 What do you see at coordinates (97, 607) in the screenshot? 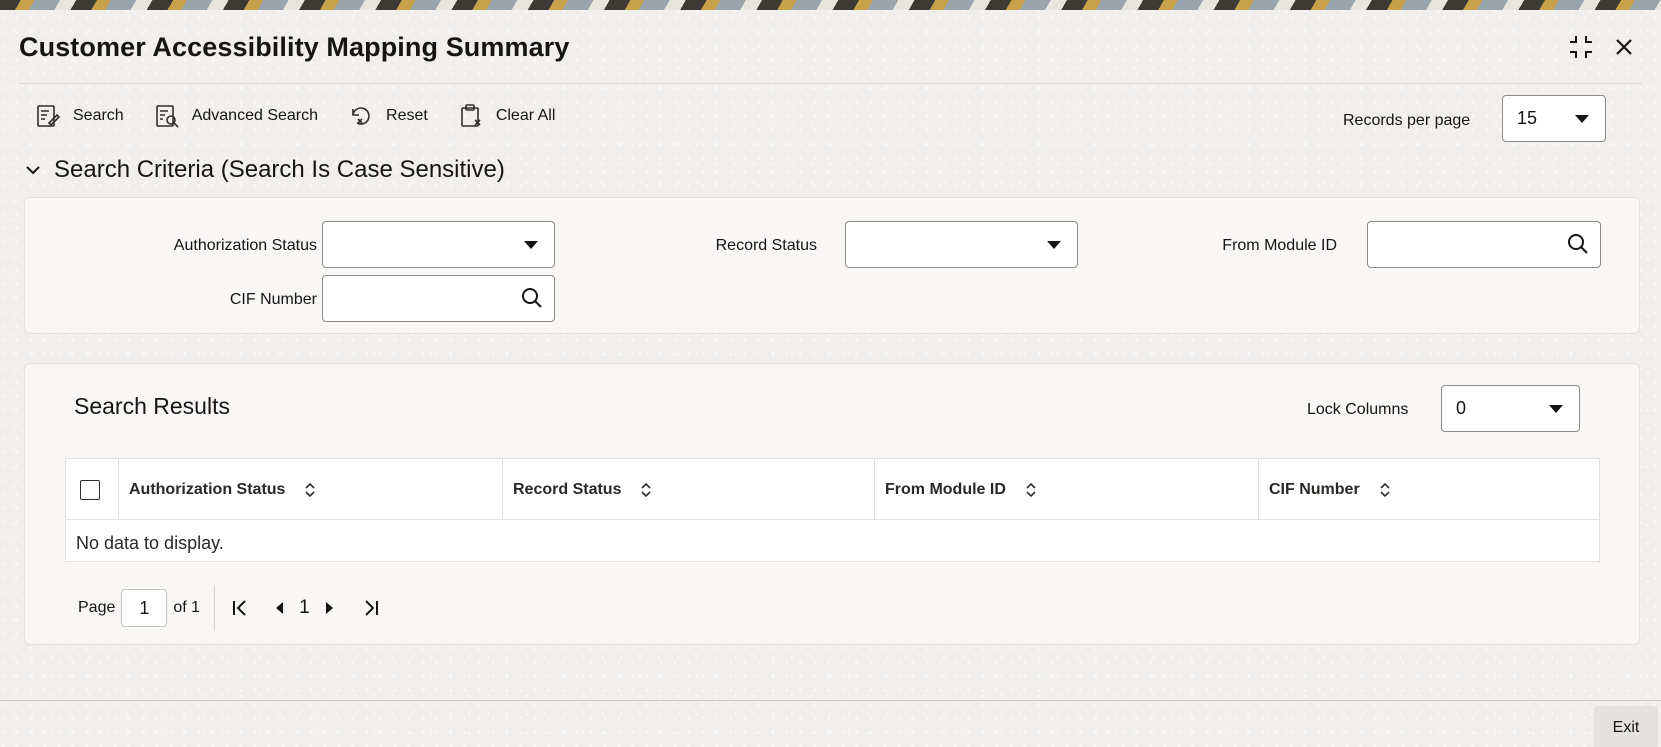
I see `page-label: Page` at bounding box center [97, 607].